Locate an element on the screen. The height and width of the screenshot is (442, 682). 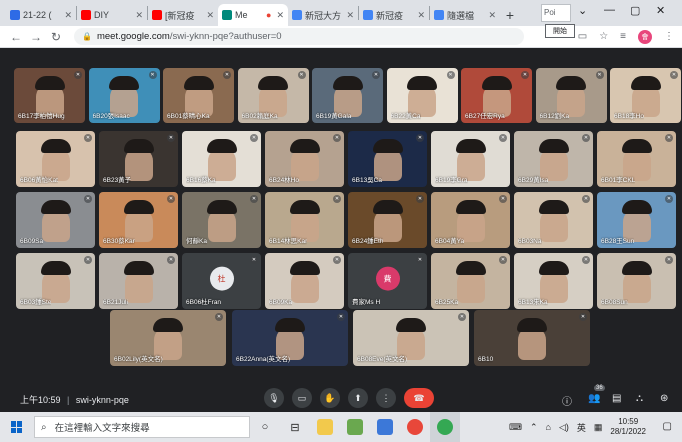
participant-tile: ✕ 6B23黃子 is located at coordinates (138, 159).